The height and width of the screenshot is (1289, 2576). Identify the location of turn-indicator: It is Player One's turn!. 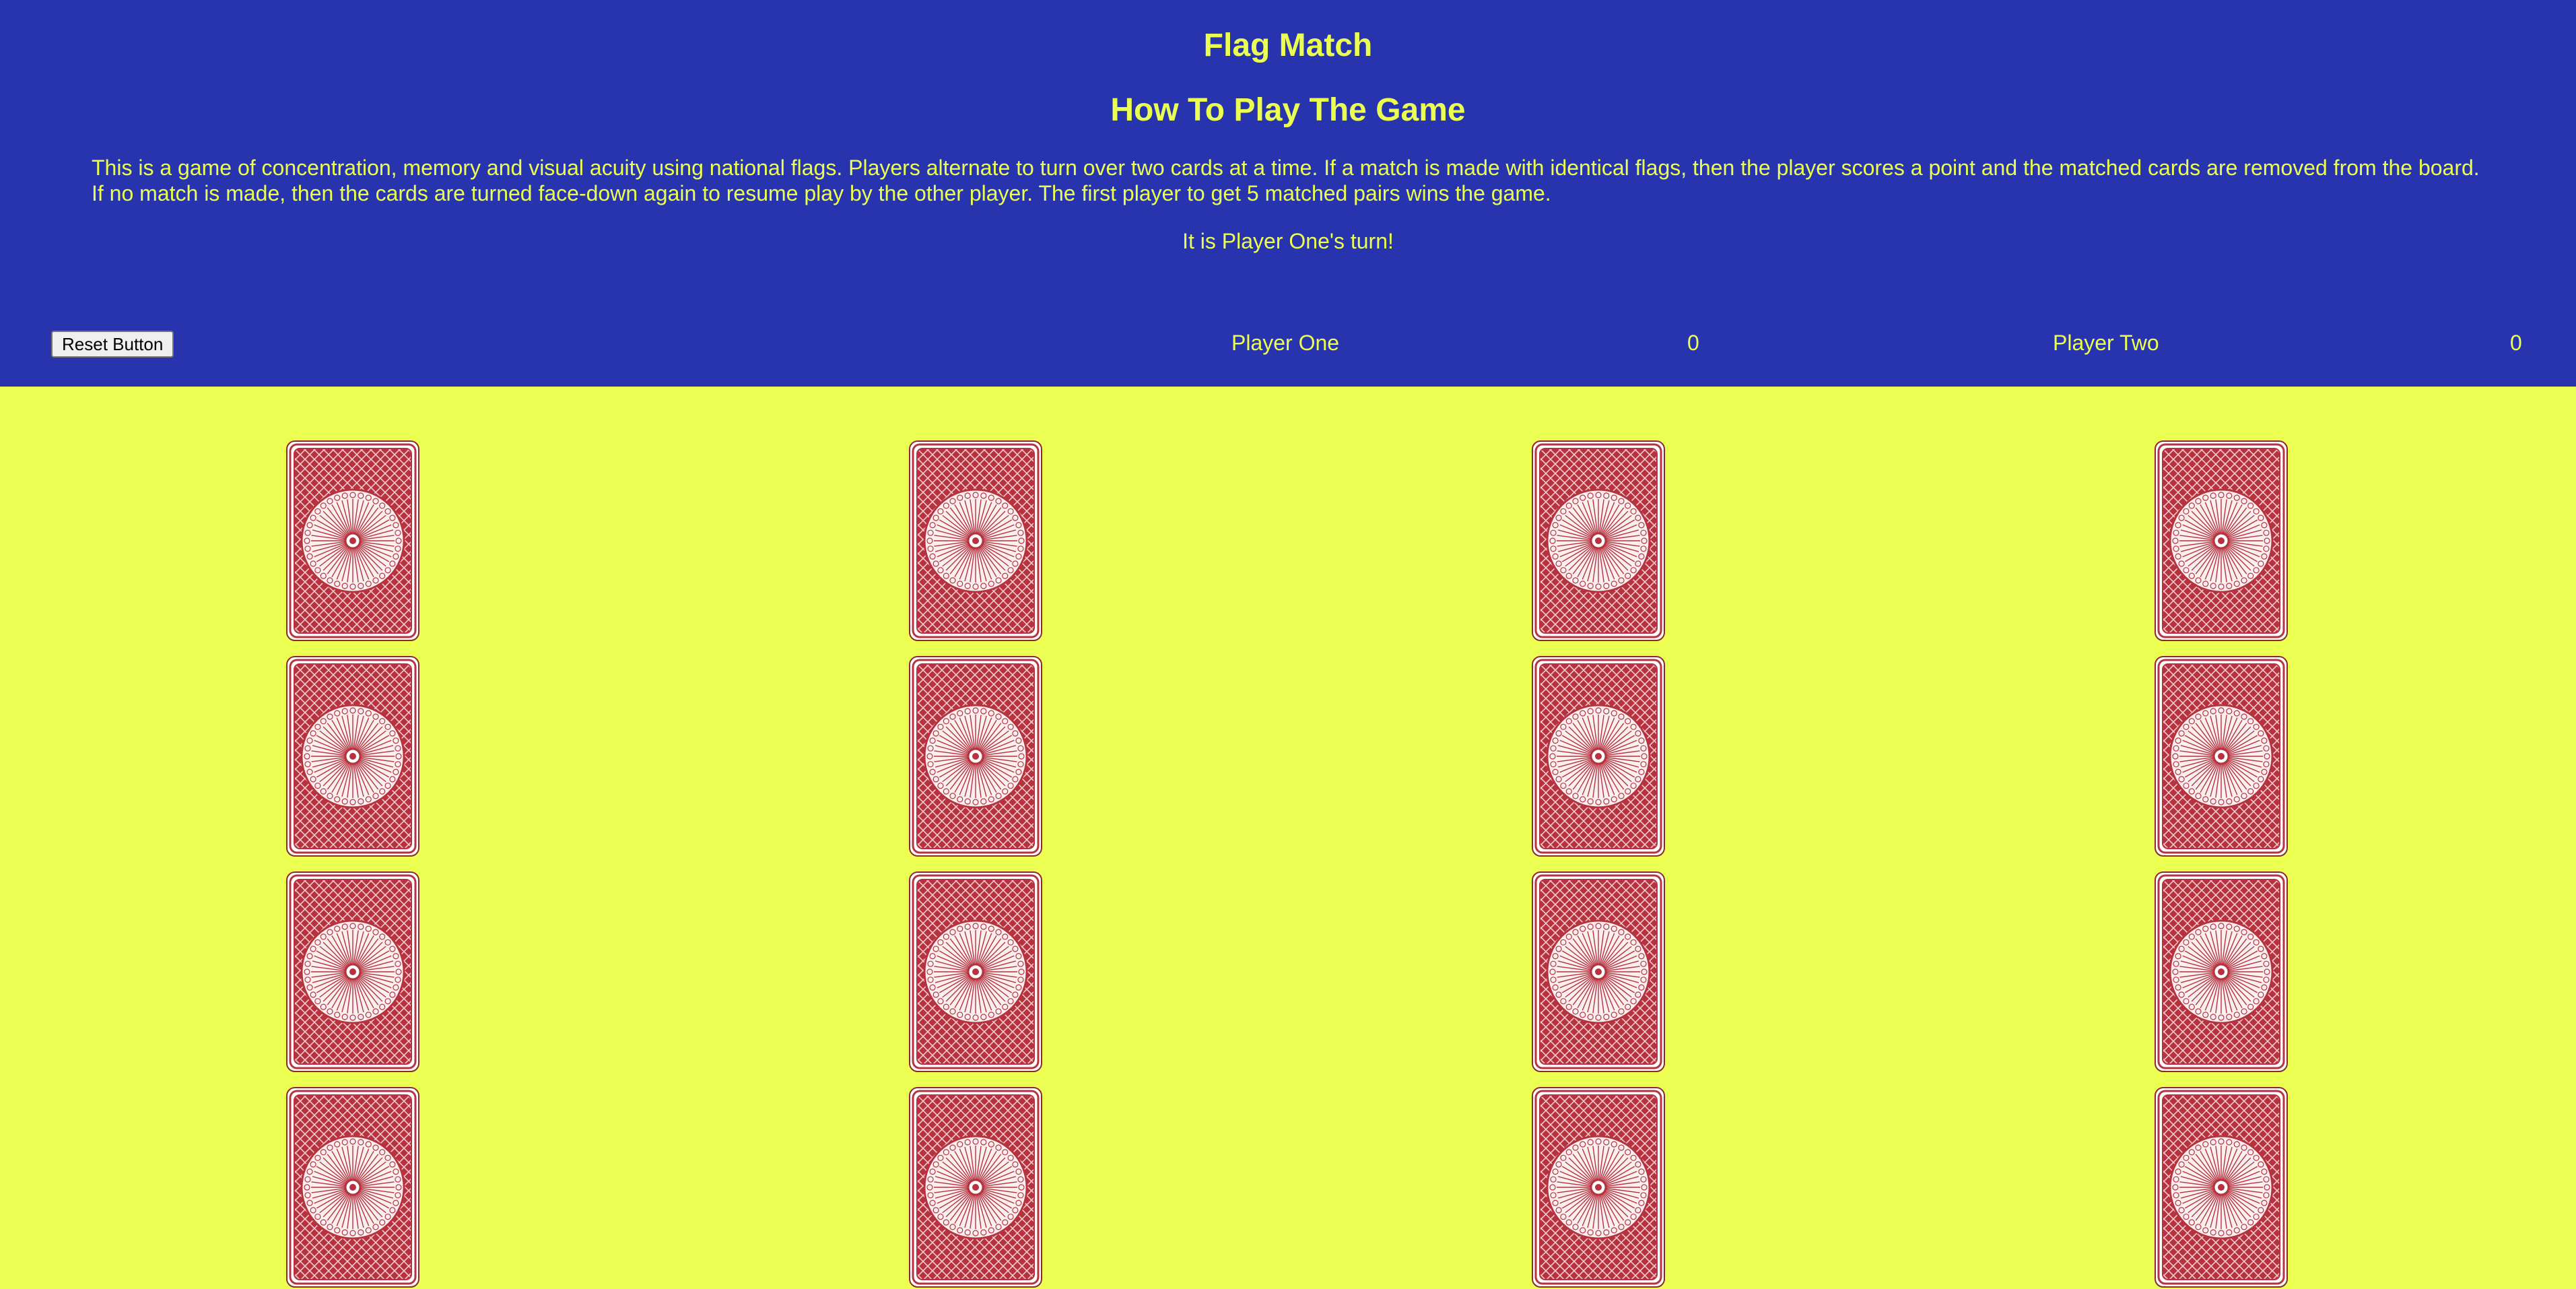
(1288, 241).